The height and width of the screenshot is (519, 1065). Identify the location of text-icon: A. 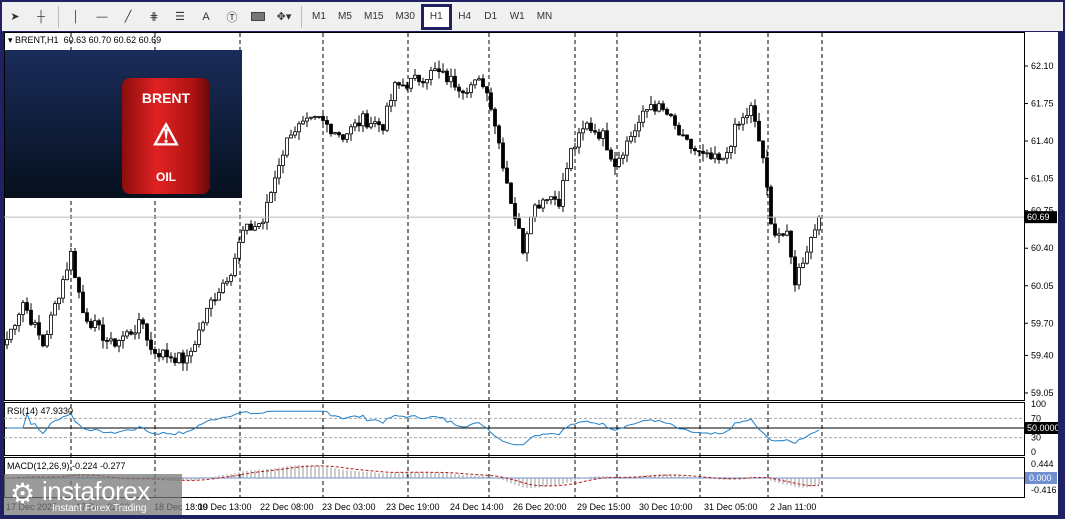
(206, 17).